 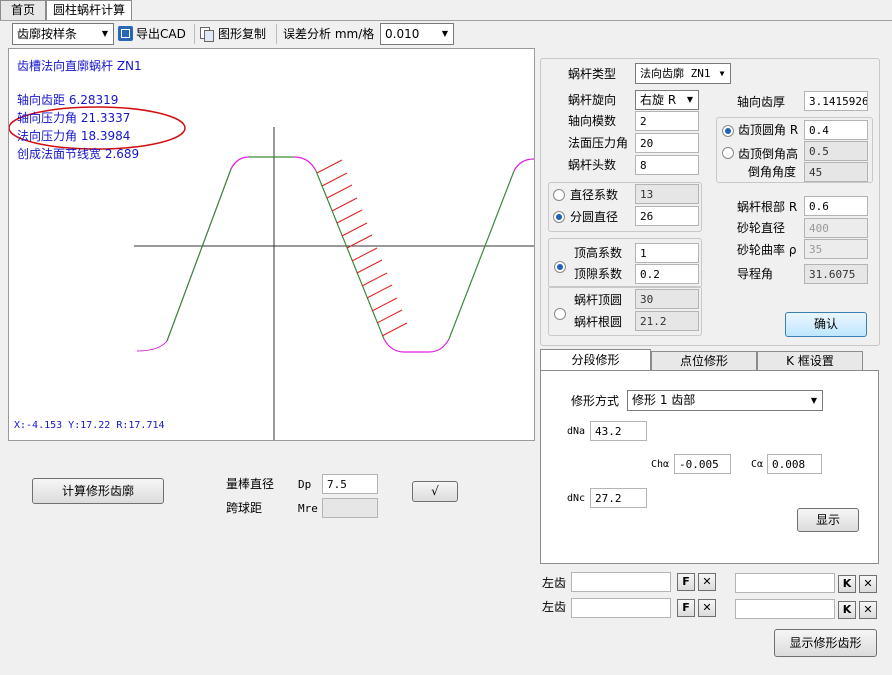 I want to click on tab-divider, so click(x=446, y=20).